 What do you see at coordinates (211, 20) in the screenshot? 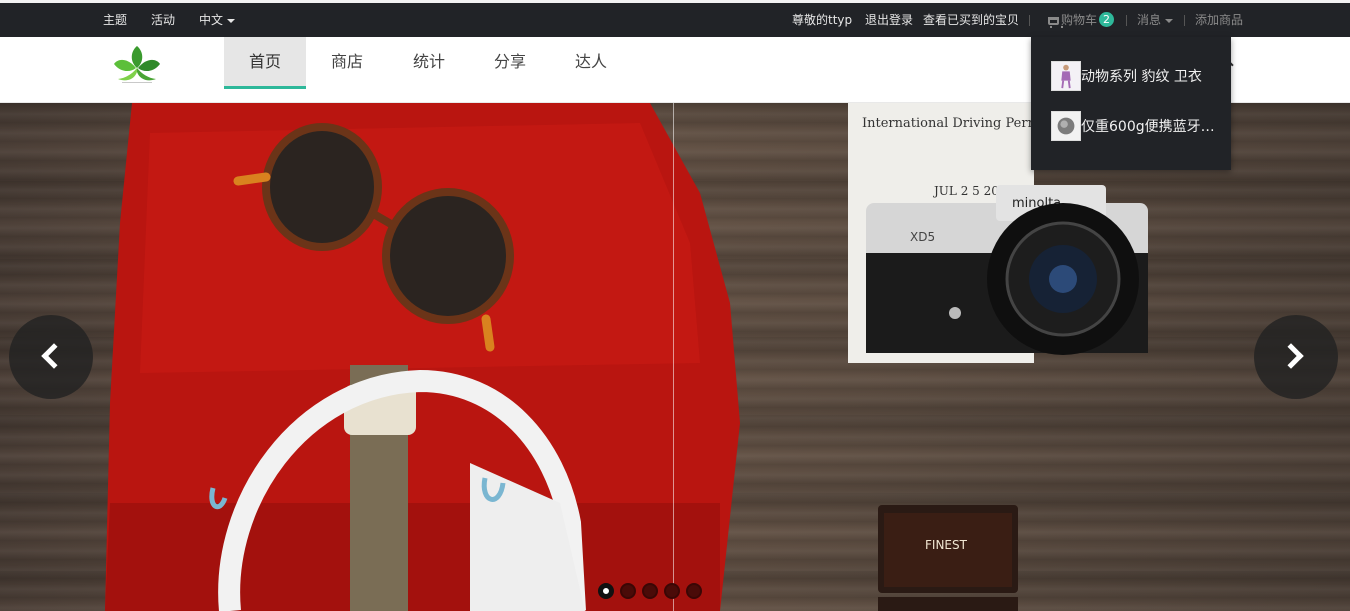
I see `language-label: 中文` at bounding box center [211, 20].